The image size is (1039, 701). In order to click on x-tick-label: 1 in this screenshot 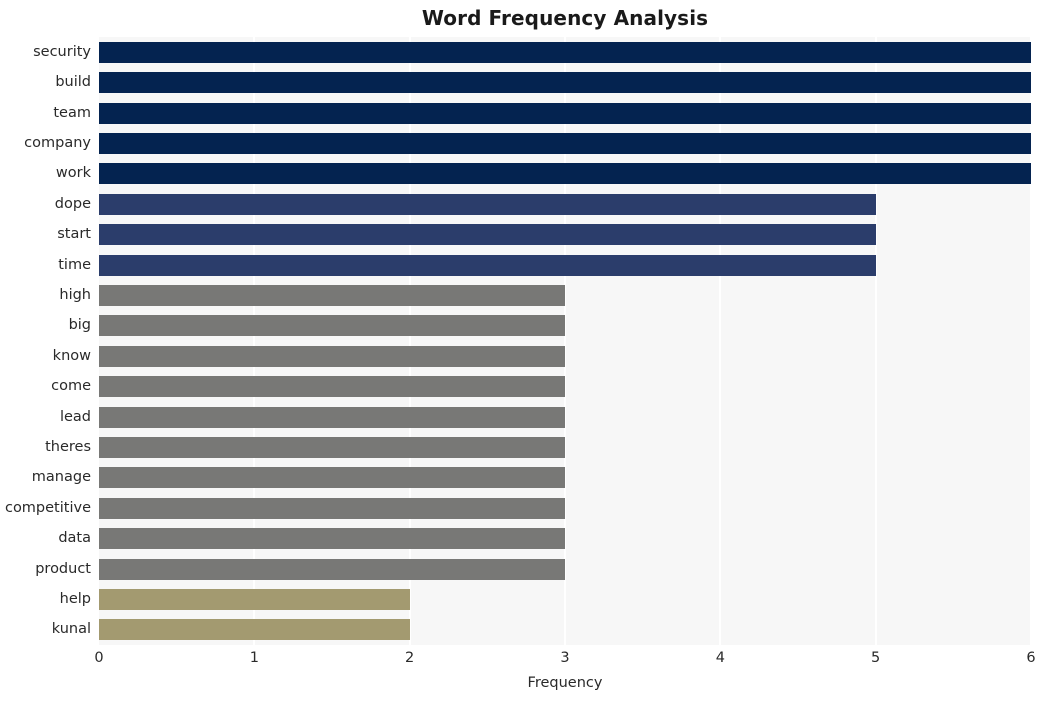, I will do `click(254, 658)`.